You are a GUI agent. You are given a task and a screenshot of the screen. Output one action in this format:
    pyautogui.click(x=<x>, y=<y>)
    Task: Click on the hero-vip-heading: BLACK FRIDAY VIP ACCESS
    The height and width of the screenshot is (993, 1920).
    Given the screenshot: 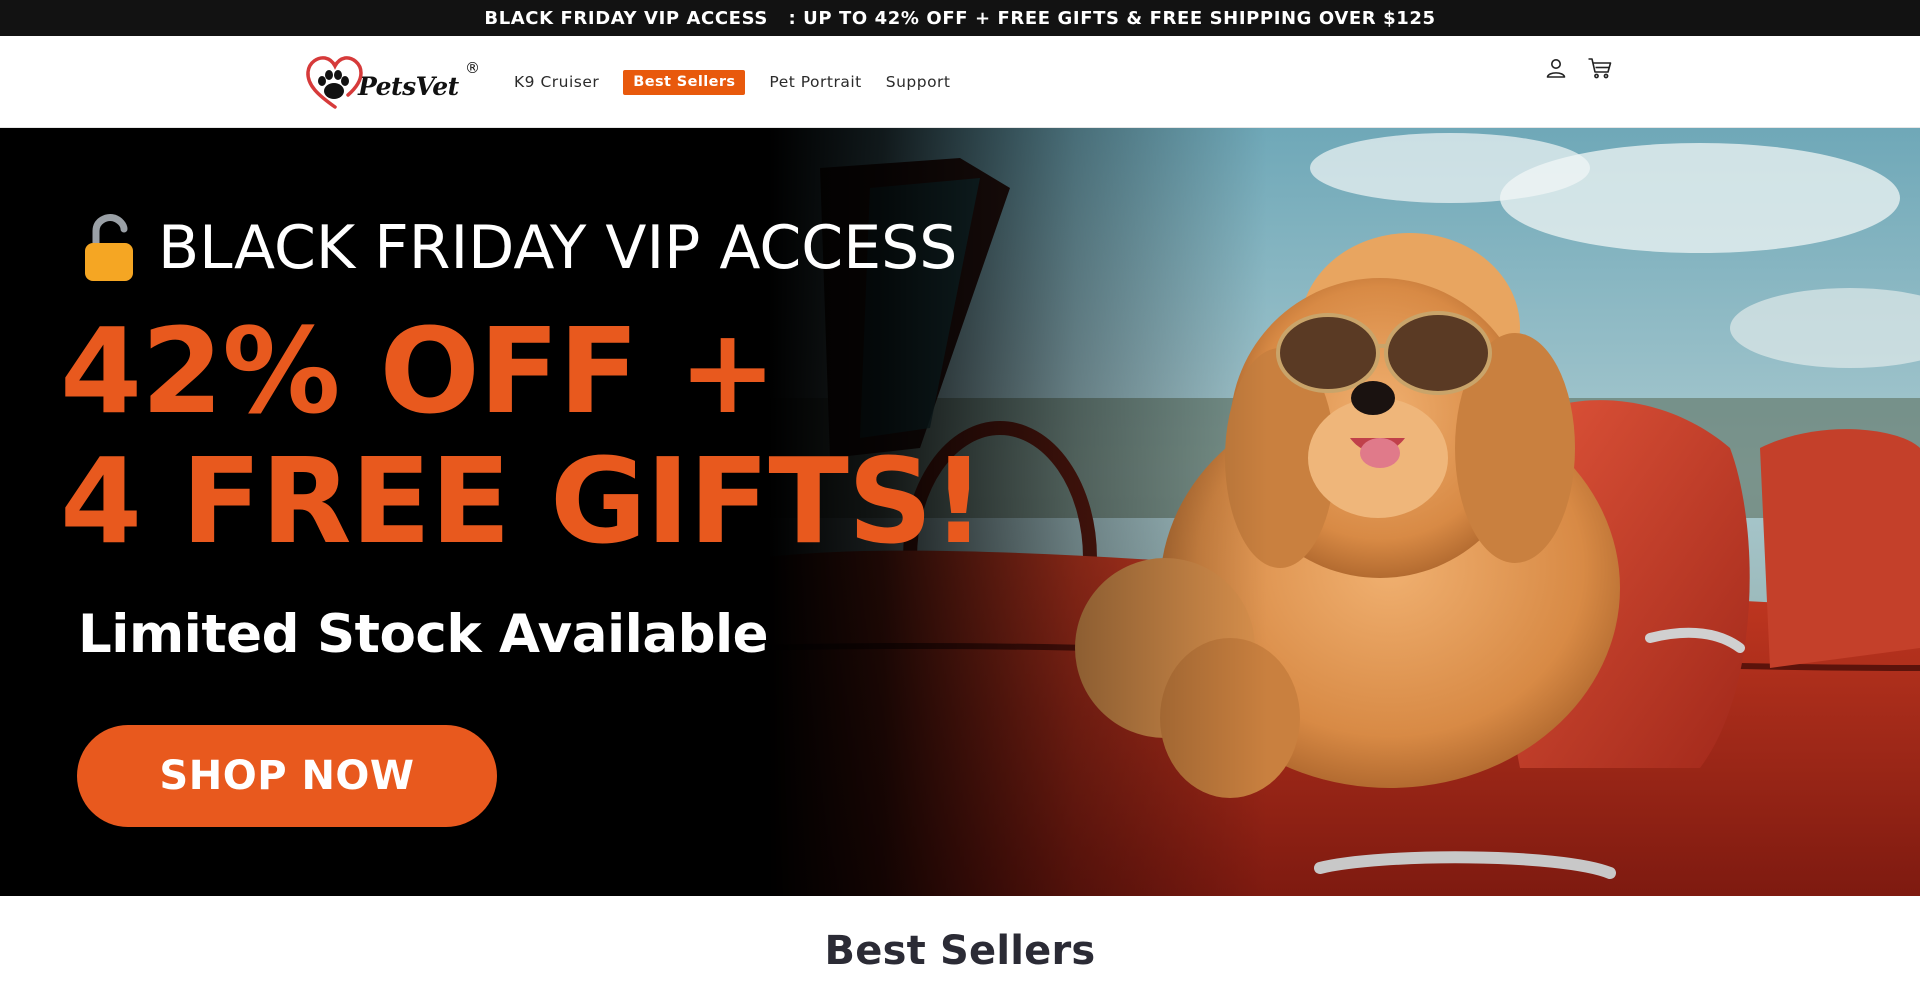 What is the action you would take?
    pyautogui.click(x=519, y=248)
    